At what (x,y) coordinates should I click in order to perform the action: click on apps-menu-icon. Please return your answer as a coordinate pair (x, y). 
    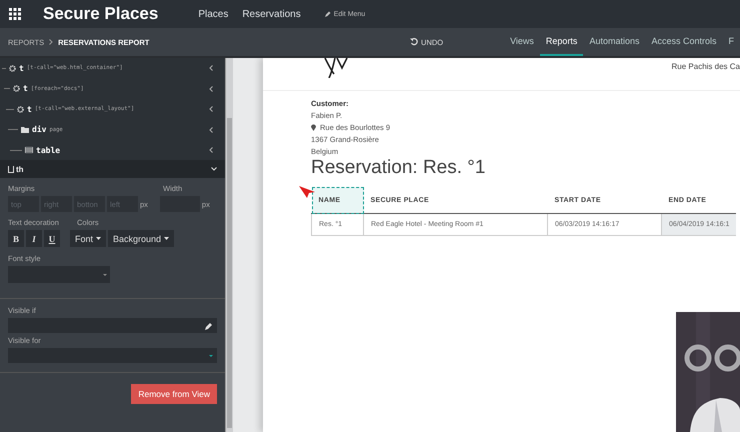
    Looking at the image, I should click on (15, 14).